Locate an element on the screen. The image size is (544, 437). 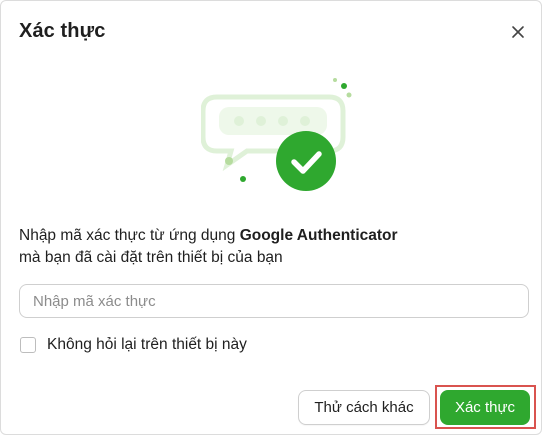
authenticator-app-name: Google Authenticator is located at coordinates (318, 235).